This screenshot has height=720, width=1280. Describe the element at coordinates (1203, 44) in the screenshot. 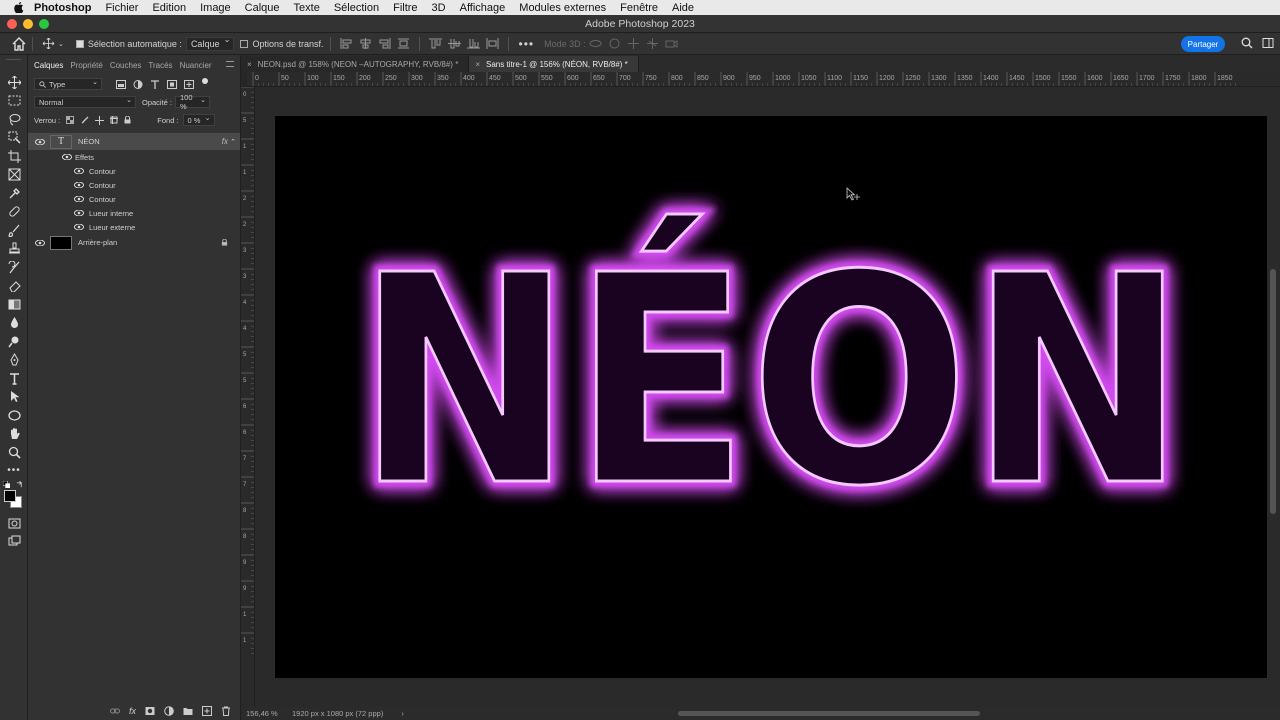

I see `share-button: Partager` at that location.